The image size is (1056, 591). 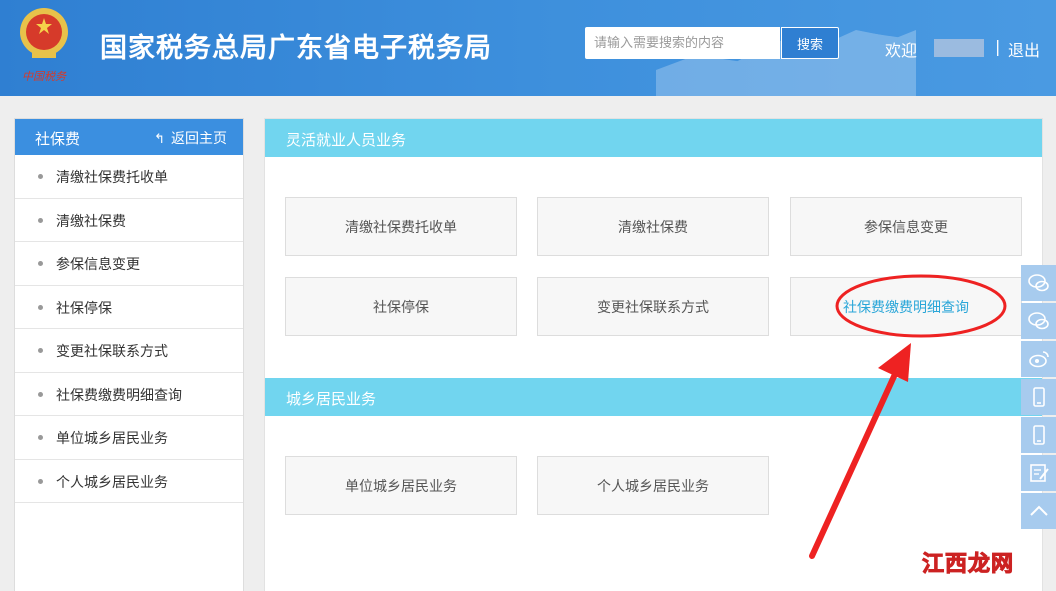 What do you see at coordinates (653, 138) in the screenshot?
I see `section-header-flexible: 灵活就业人员业务` at bounding box center [653, 138].